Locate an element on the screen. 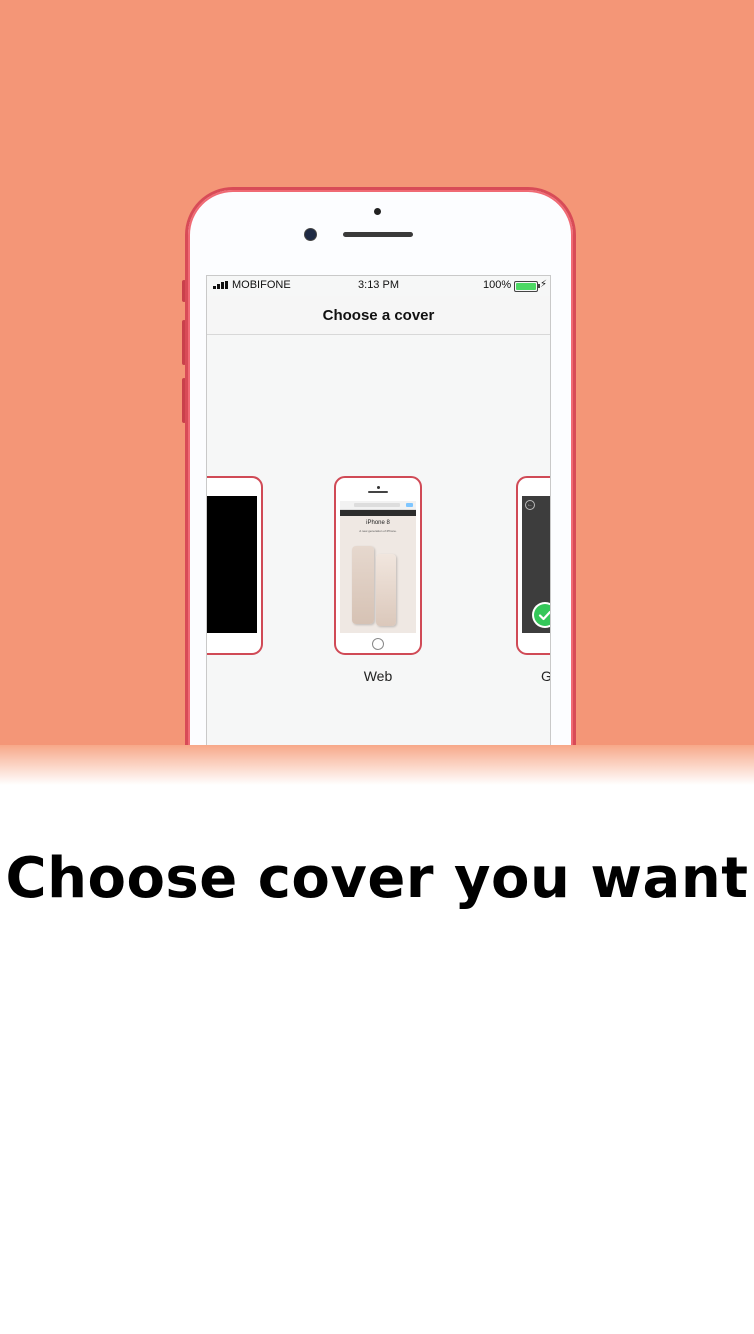 Image resolution: width=754 pixels, height=1334 pixels. battery-full-icon is located at coordinates (527, 286).